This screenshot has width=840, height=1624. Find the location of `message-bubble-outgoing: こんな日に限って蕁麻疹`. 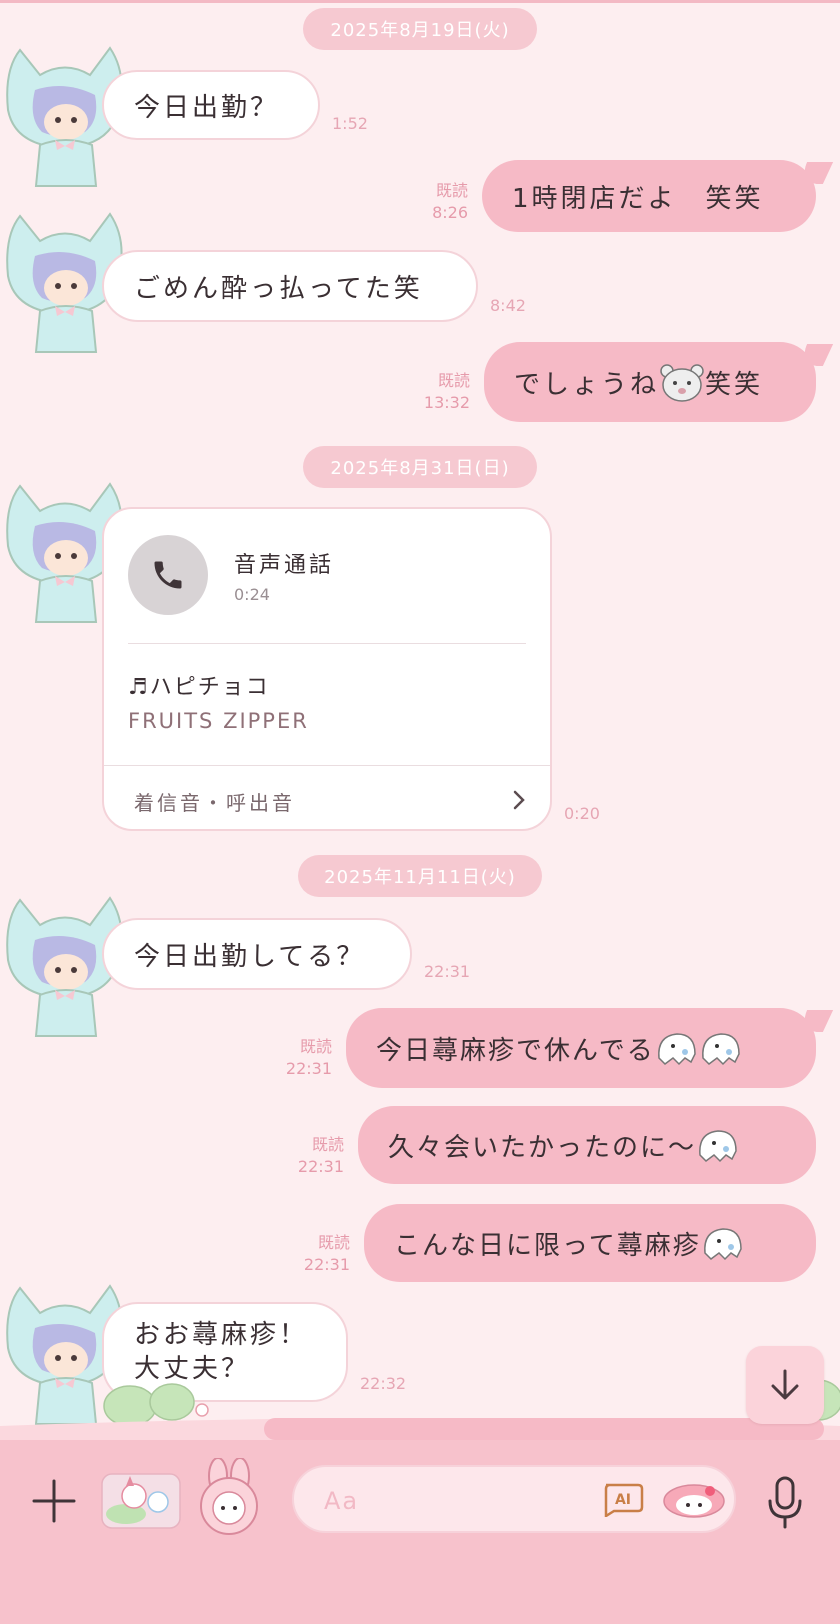

message-bubble-outgoing: こんな日に限って蕁麻疹 is located at coordinates (590, 1243).